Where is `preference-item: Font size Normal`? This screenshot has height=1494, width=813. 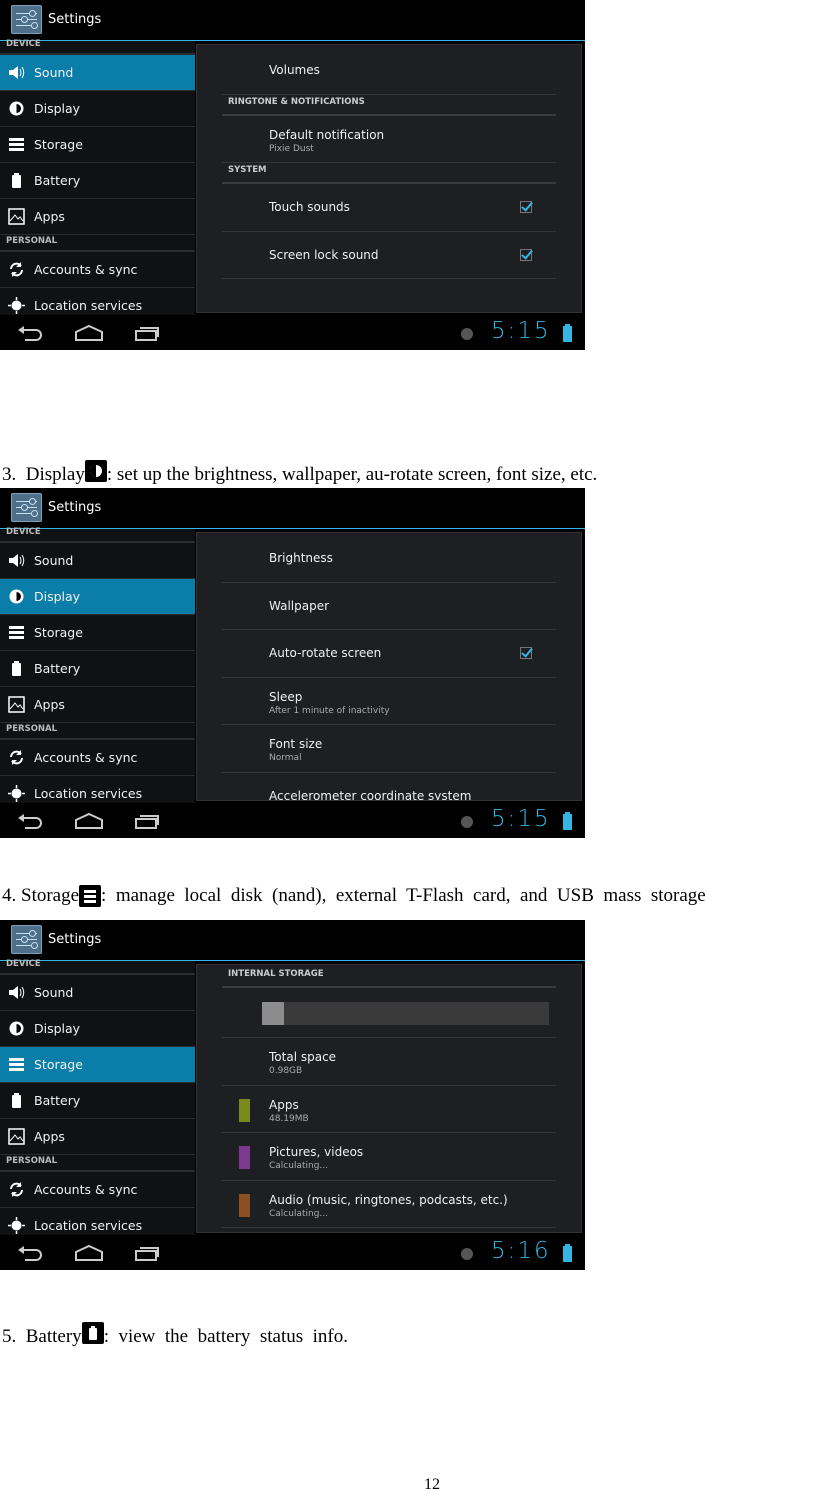
preference-item: Font size Normal is located at coordinates (389, 749).